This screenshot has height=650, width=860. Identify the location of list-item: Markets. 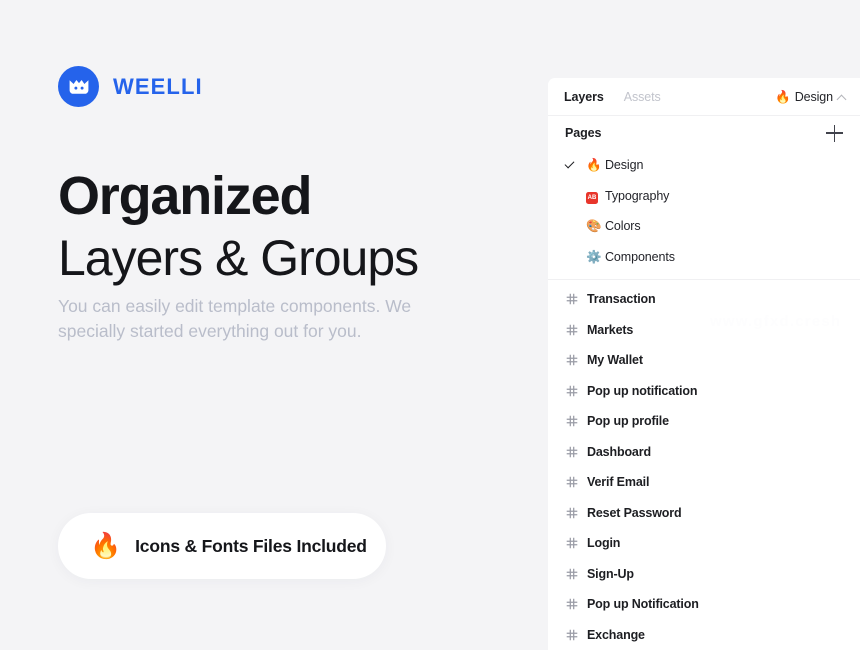
(704, 330).